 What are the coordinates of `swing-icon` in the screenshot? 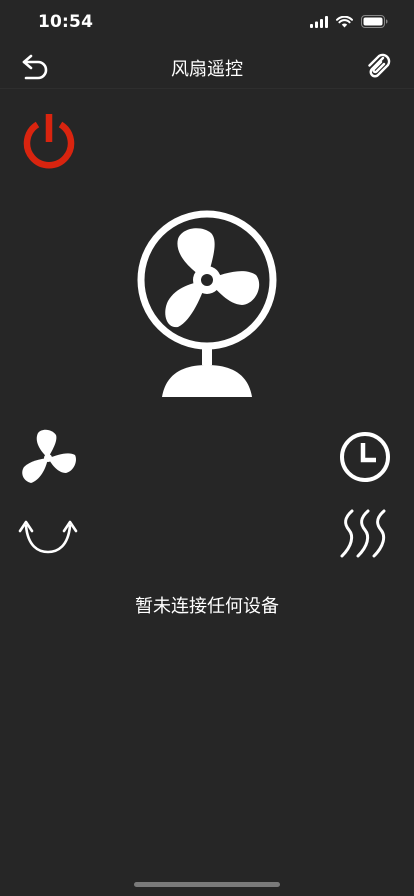 It's located at (48, 534).